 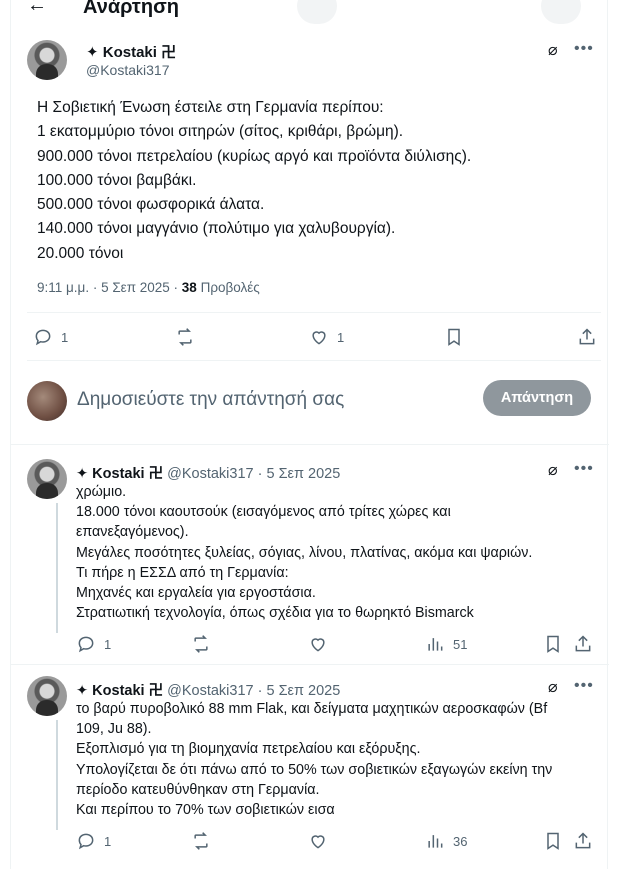 What do you see at coordinates (198, 789) in the screenshot?
I see `reply-line: περίοδο κατευθύνθηκαν στη Γερμανία.` at bounding box center [198, 789].